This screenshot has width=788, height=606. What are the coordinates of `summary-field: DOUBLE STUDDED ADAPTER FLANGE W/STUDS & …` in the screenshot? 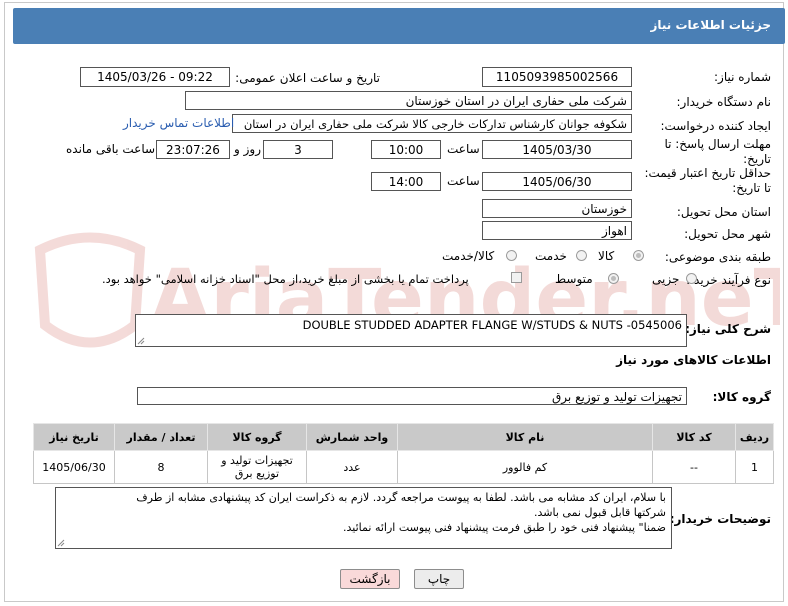 It's located at (411, 330).